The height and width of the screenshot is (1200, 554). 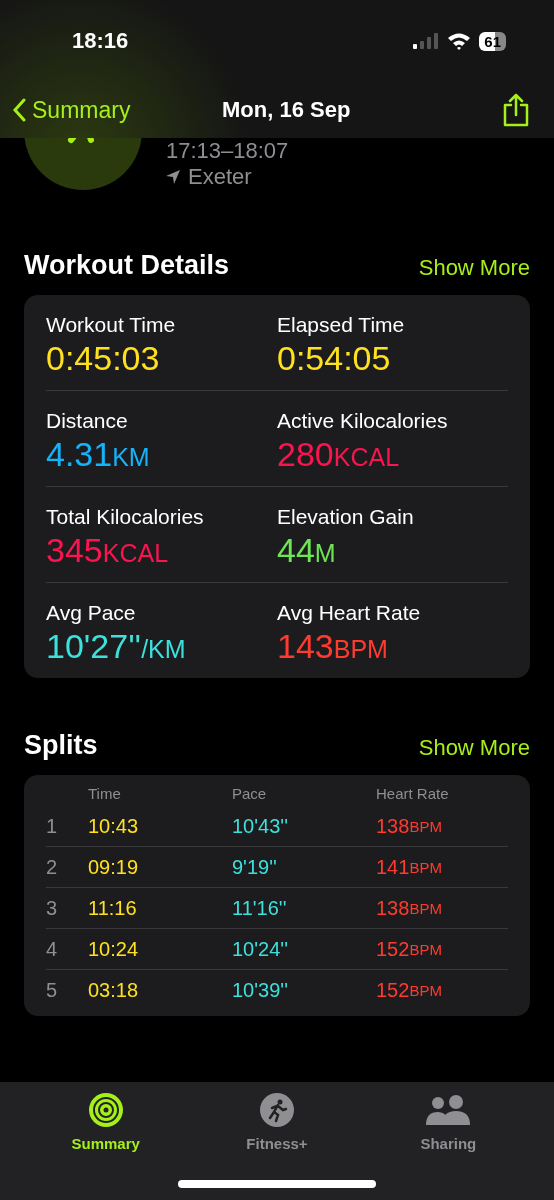 I want to click on back-button: Summary, so click(x=71, y=110).